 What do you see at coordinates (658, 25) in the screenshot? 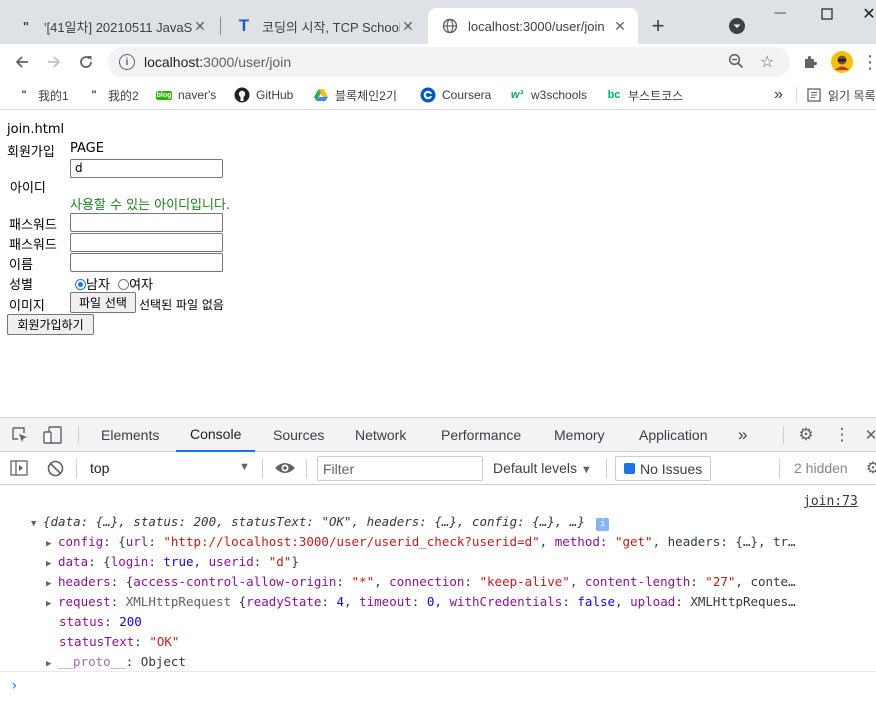
I see `new-tab-icon: +` at bounding box center [658, 25].